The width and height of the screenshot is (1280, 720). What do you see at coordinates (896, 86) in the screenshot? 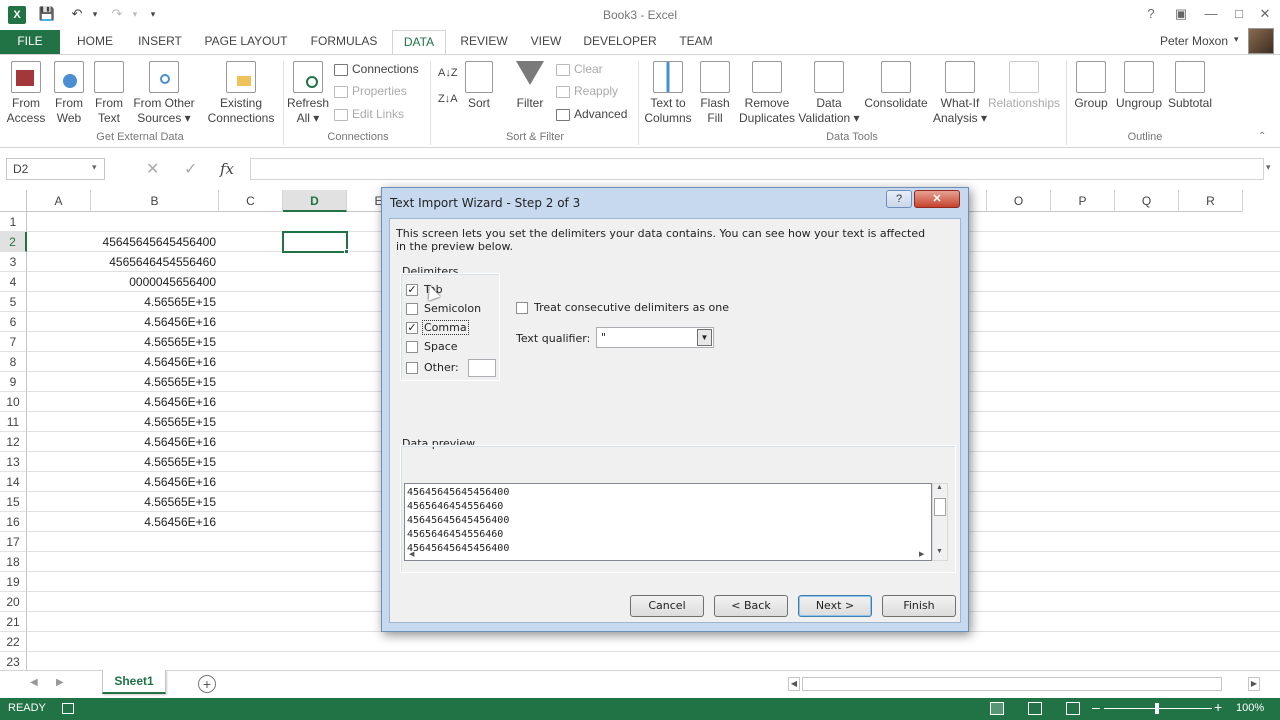
I see `consolidate-button: Consolidate` at bounding box center [896, 86].